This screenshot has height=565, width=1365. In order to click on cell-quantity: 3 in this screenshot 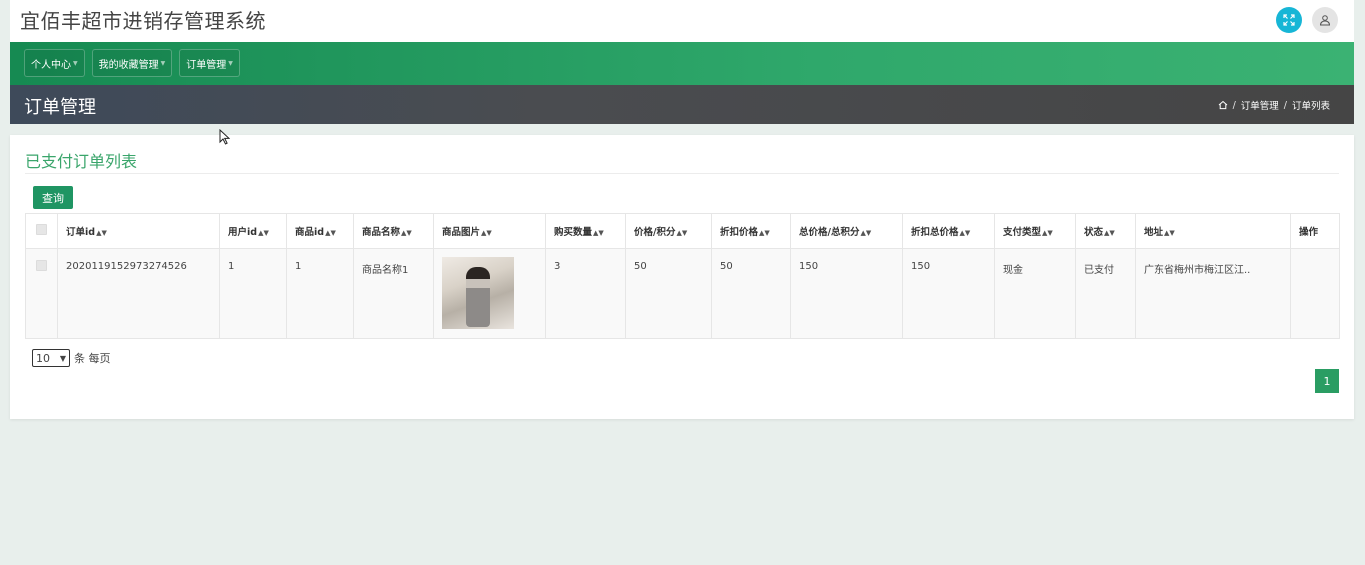, I will do `click(585, 293)`.